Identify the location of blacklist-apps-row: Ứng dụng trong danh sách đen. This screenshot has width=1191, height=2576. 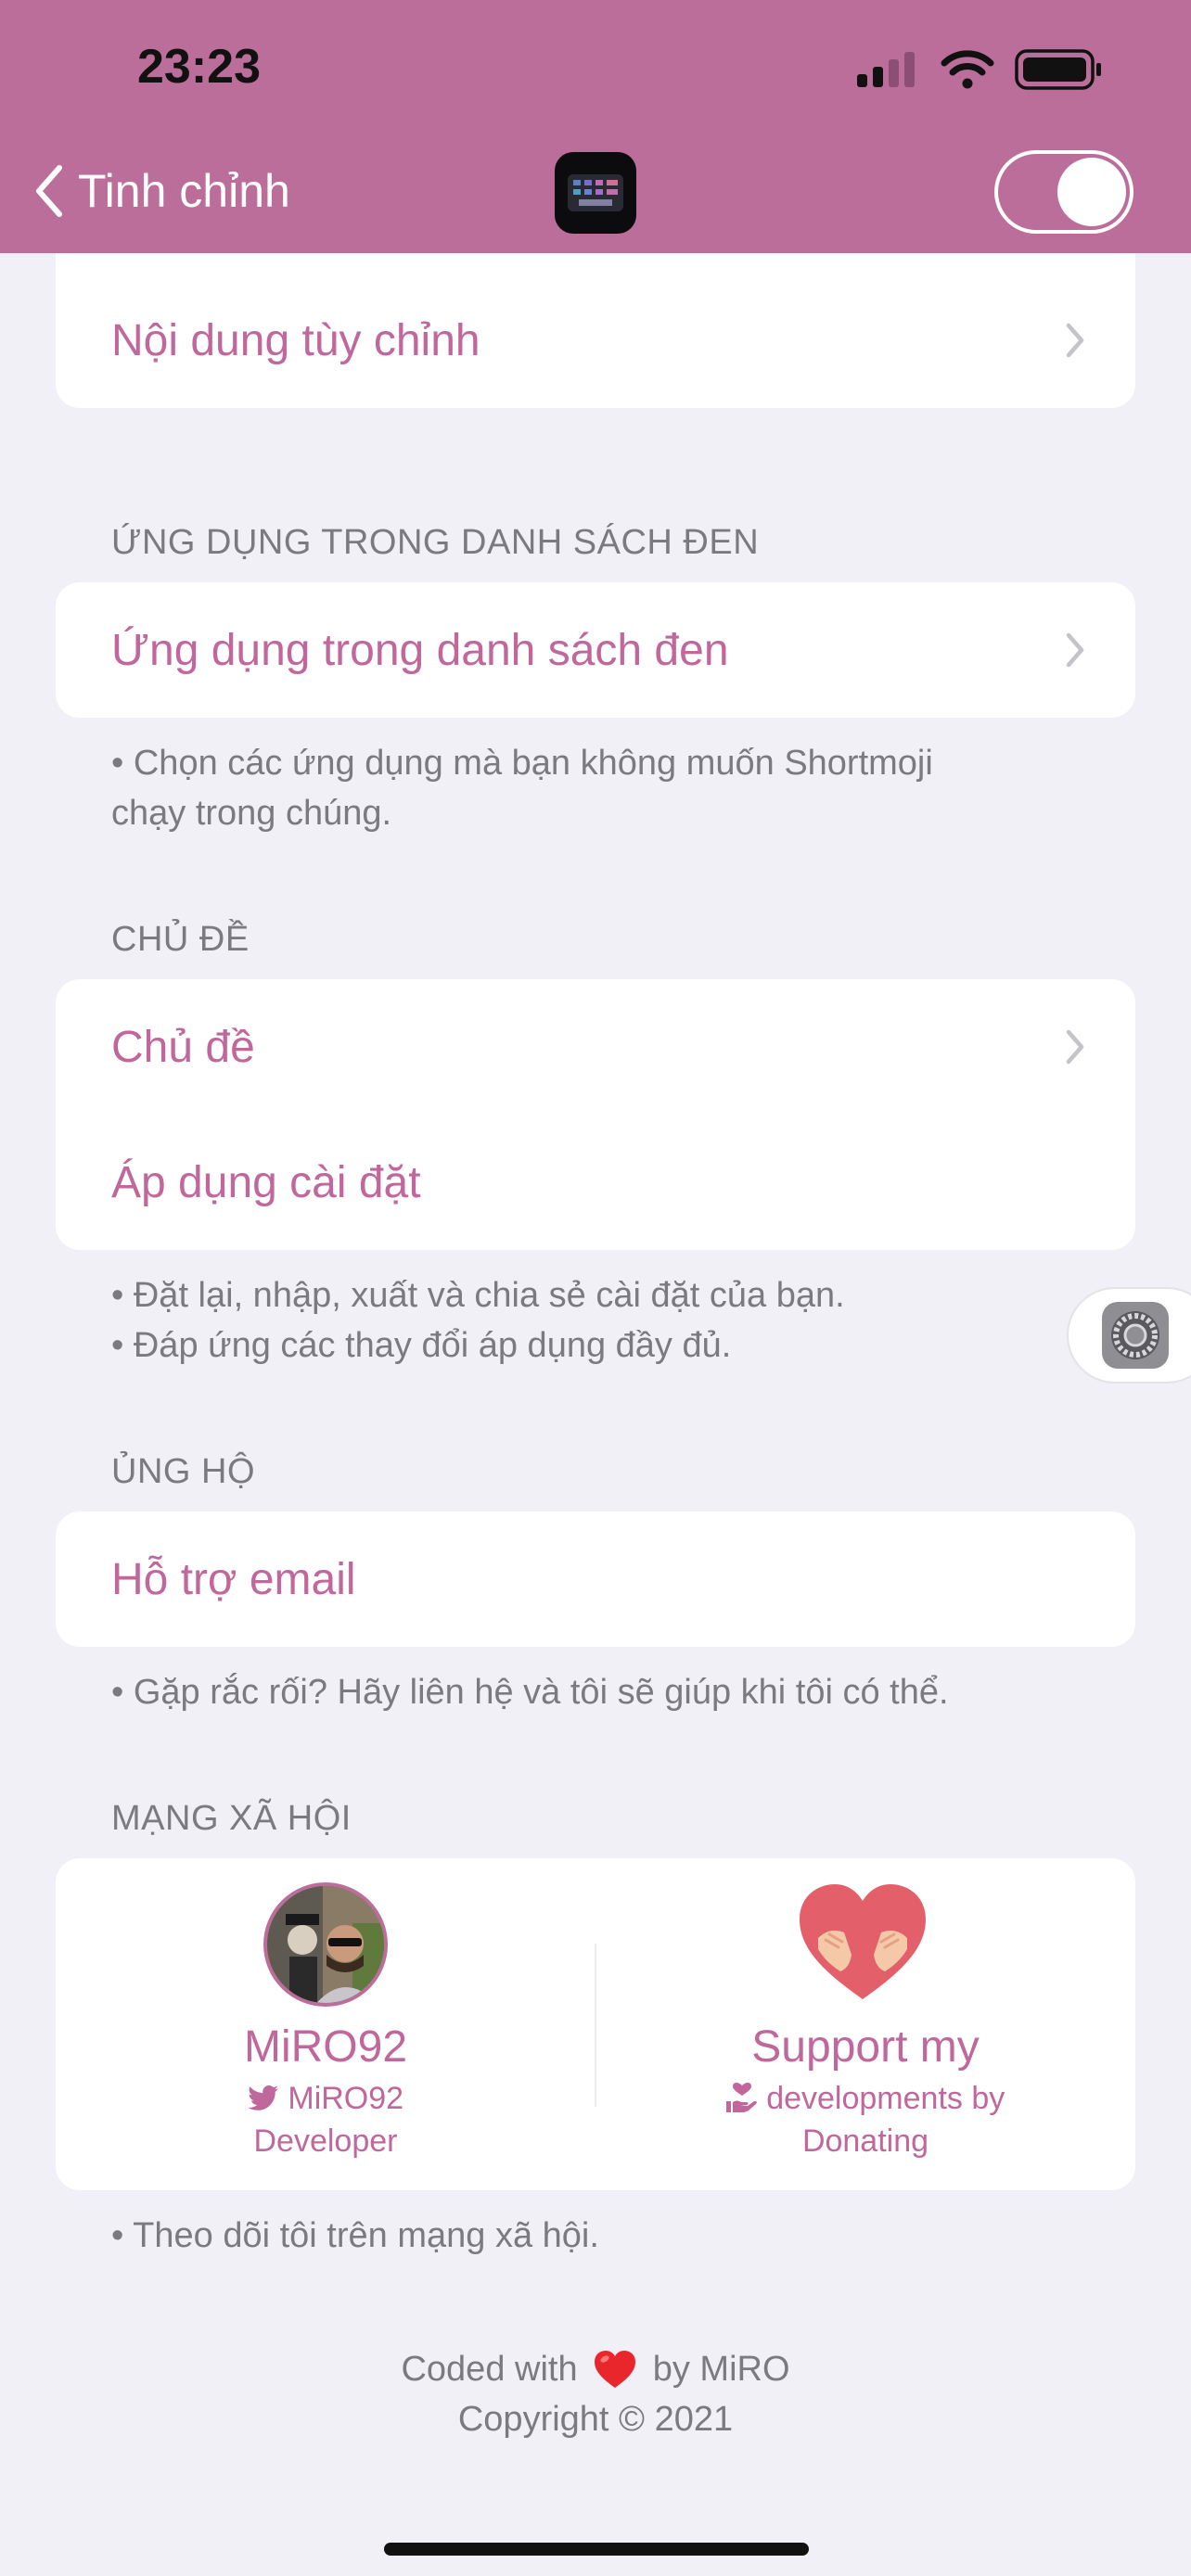
(595, 650).